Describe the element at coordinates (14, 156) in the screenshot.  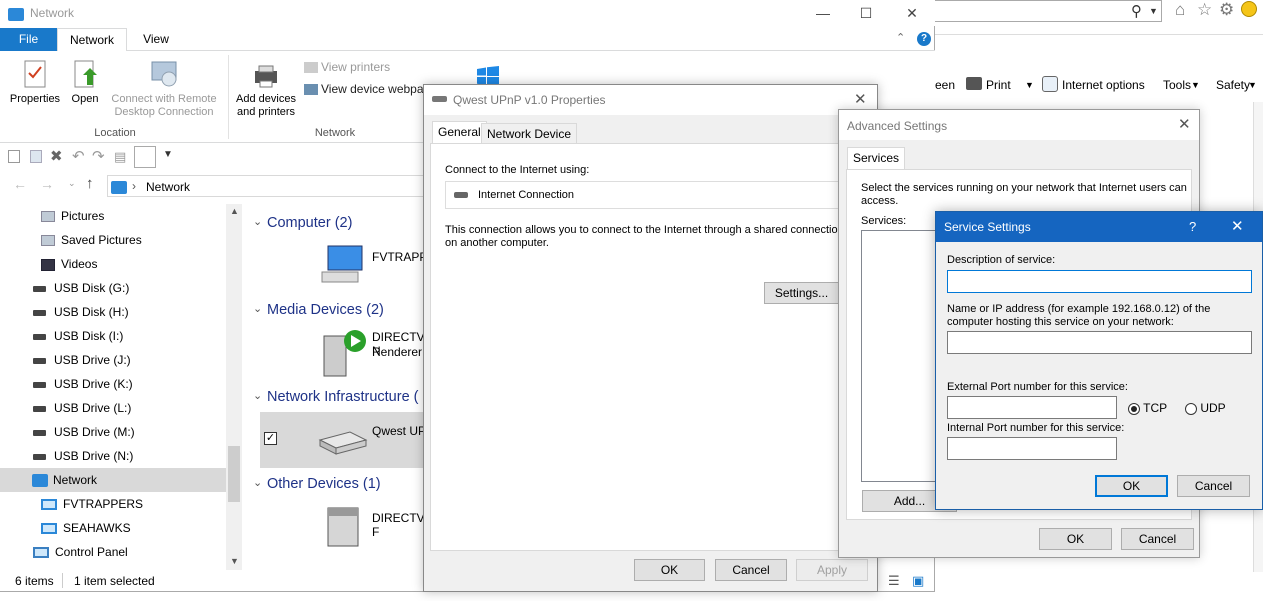
I see `properties-small-icon` at that location.